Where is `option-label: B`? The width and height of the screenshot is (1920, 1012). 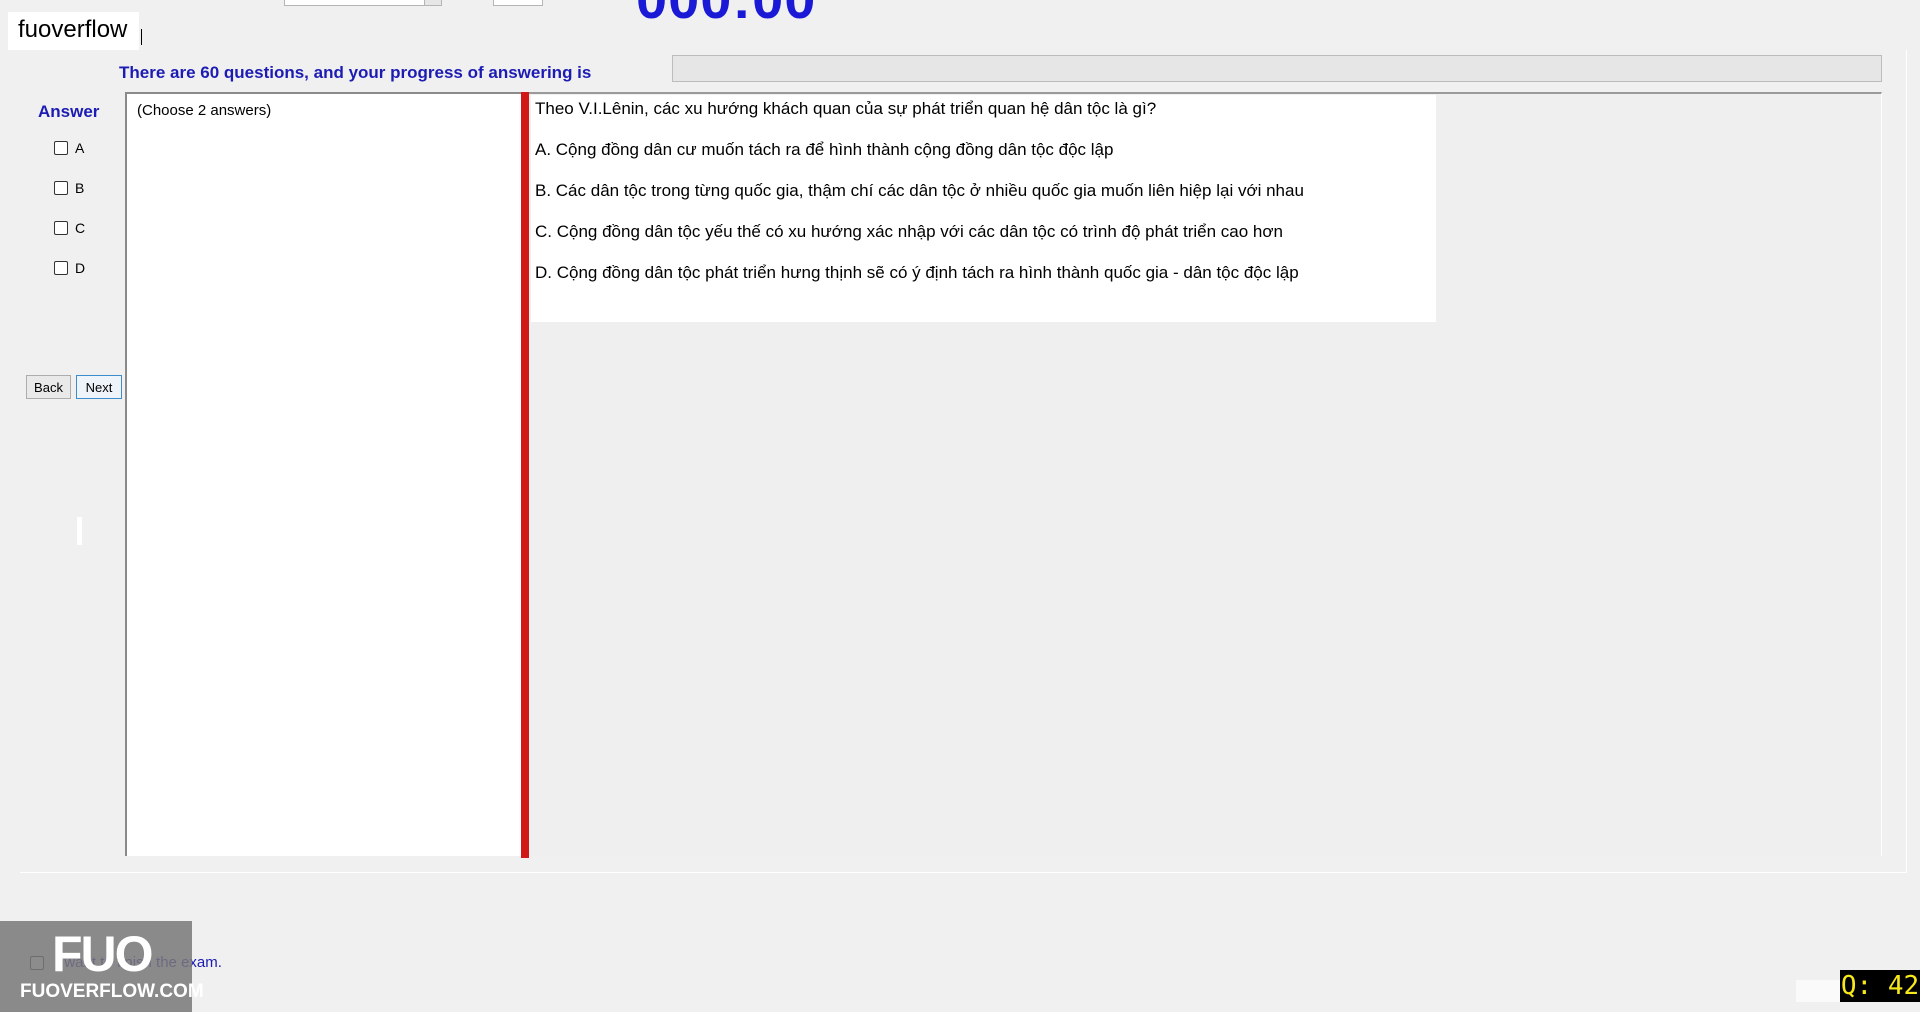
option-label: B is located at coordinates (80, 188).